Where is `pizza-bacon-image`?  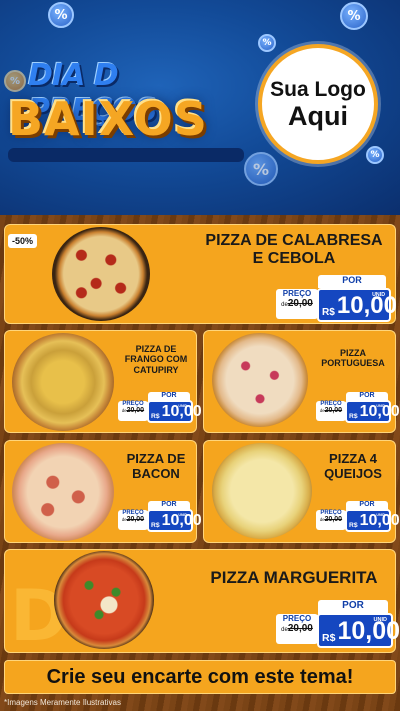
pizza-bacon-image is located at coordinates (63, 492).